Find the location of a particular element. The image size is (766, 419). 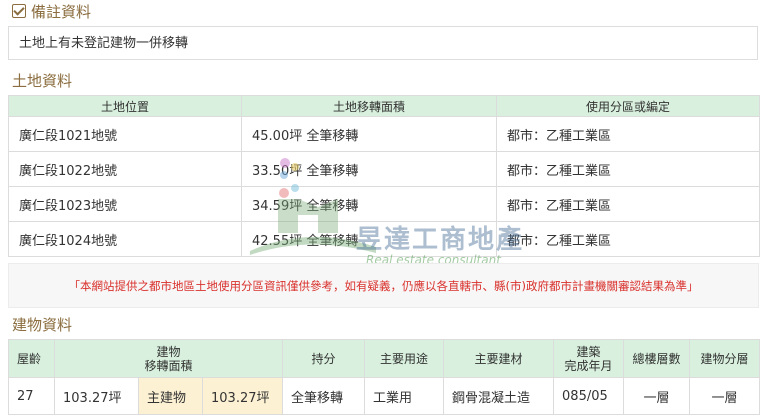

building-material: 鋼骨混凝土造 is located at coordinates (499, 396).